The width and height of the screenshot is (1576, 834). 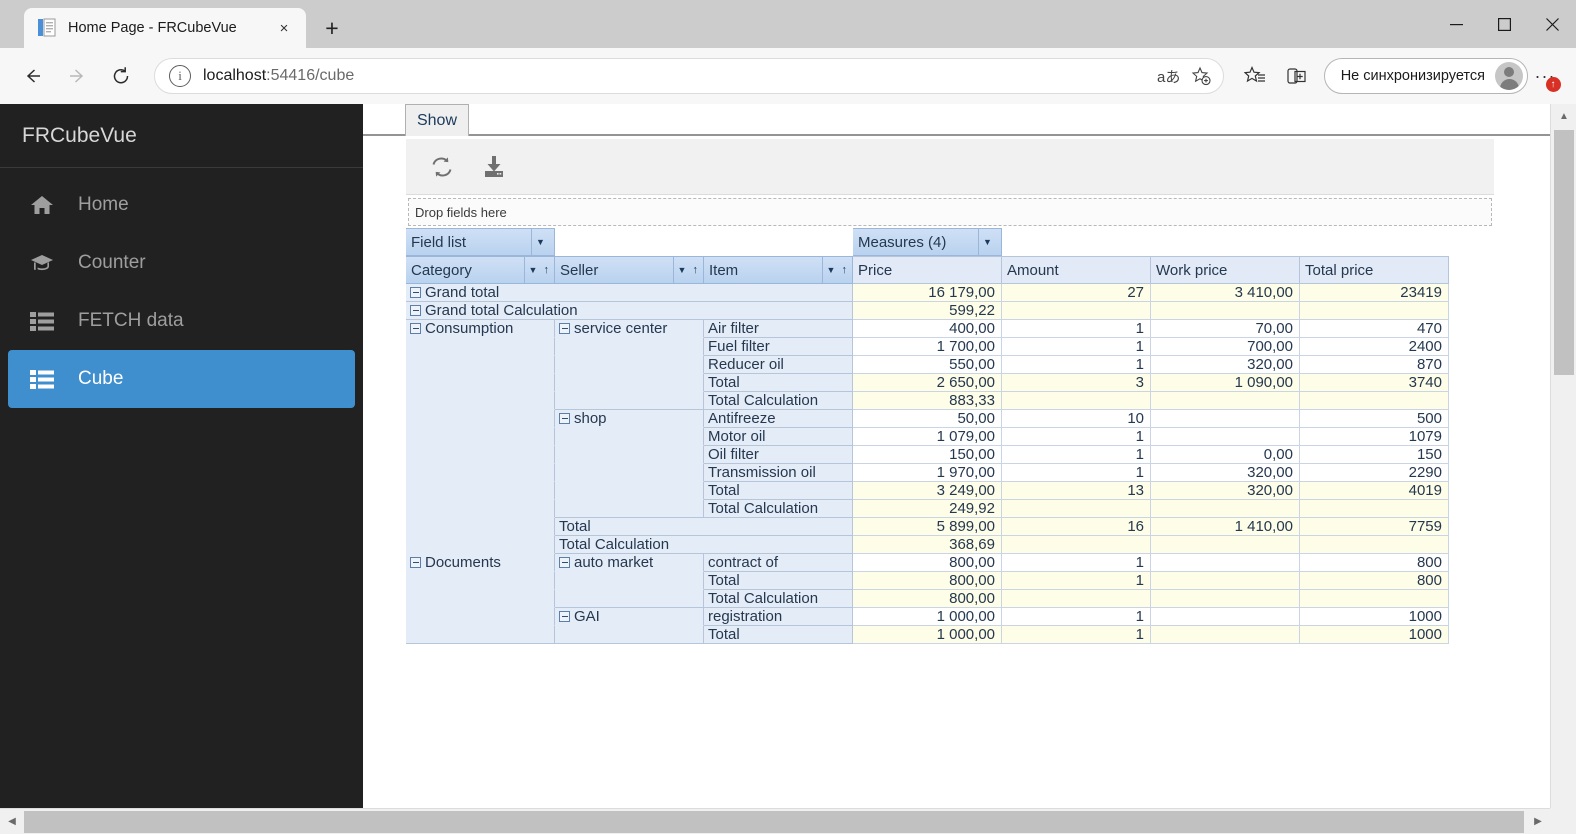 I want to click on data-cell: 2290, so click(x=1374, y=473).